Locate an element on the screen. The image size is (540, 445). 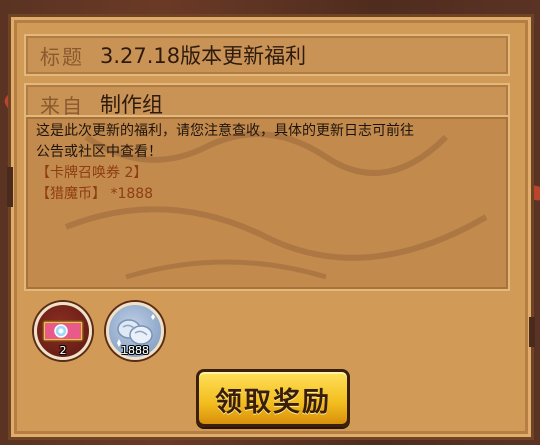
attachment-card-summon-ticket: 2 is located at coordinates (63, 331).